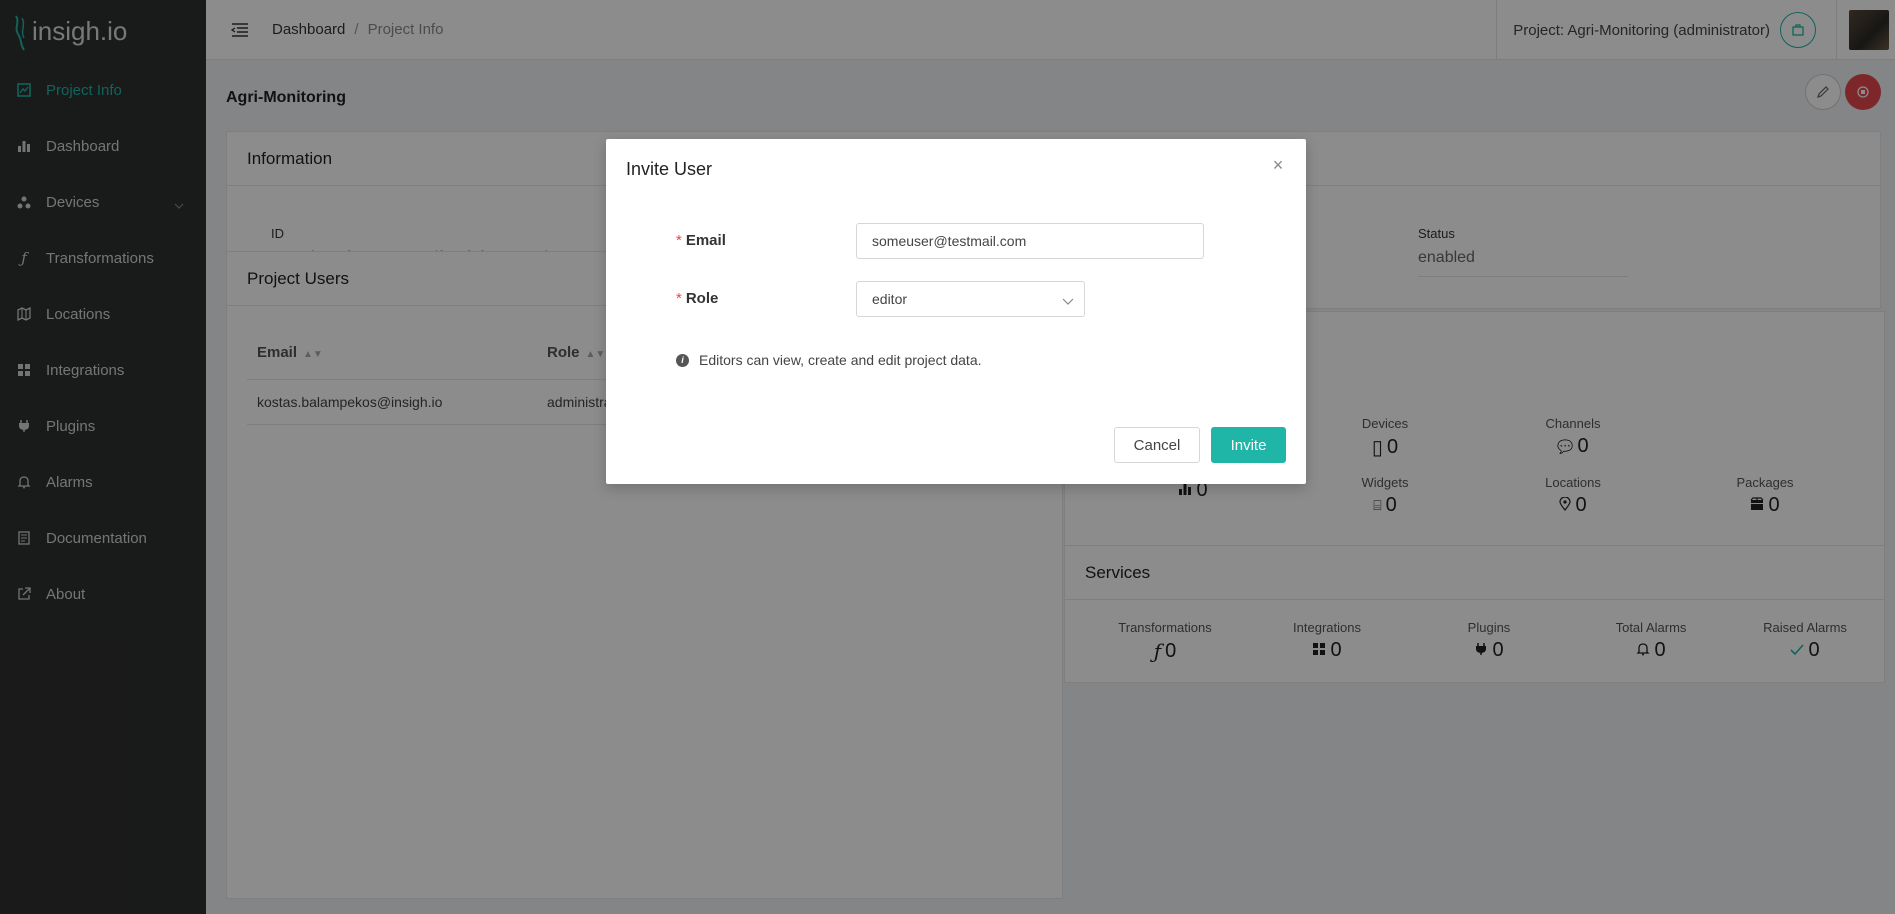  Describe the element at coordinates (1157, 445) in the screenshot. I see `cancel-button: Cancel` at that location.